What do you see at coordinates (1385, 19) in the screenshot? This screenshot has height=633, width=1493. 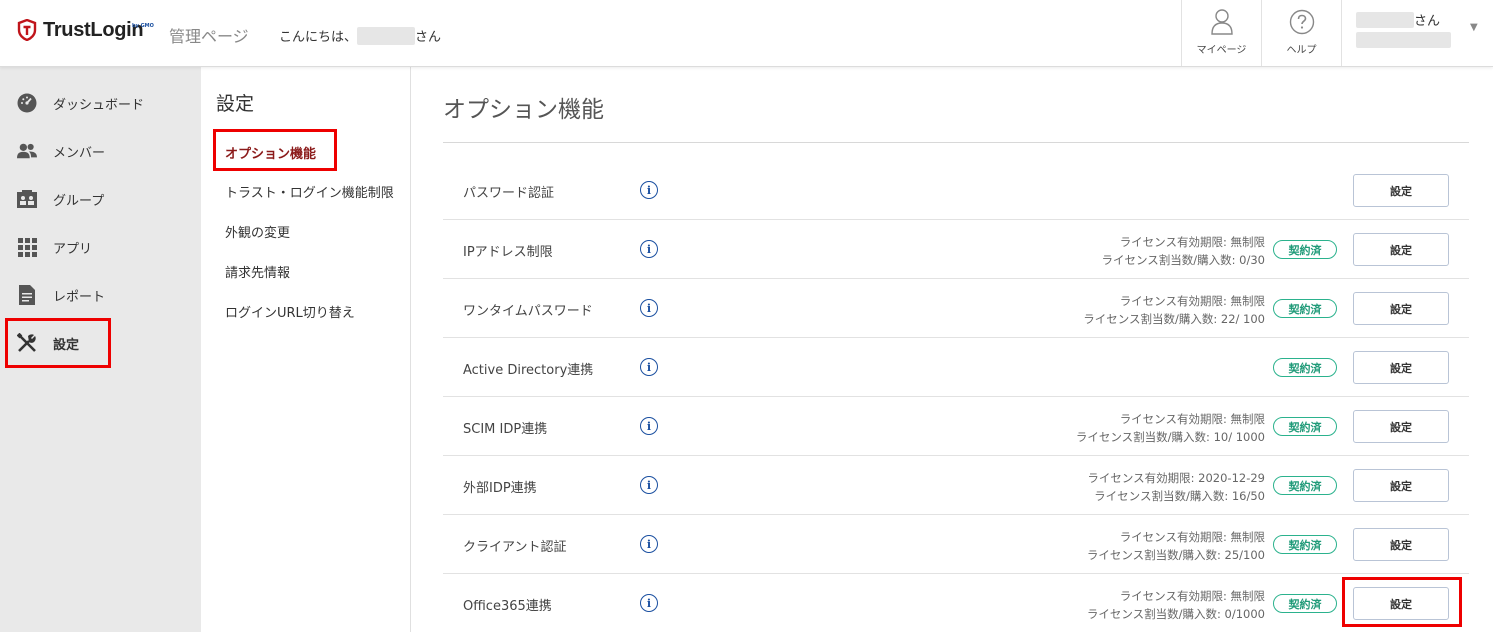 I see `redacted-user-name` at bounding box center [1385, 19].